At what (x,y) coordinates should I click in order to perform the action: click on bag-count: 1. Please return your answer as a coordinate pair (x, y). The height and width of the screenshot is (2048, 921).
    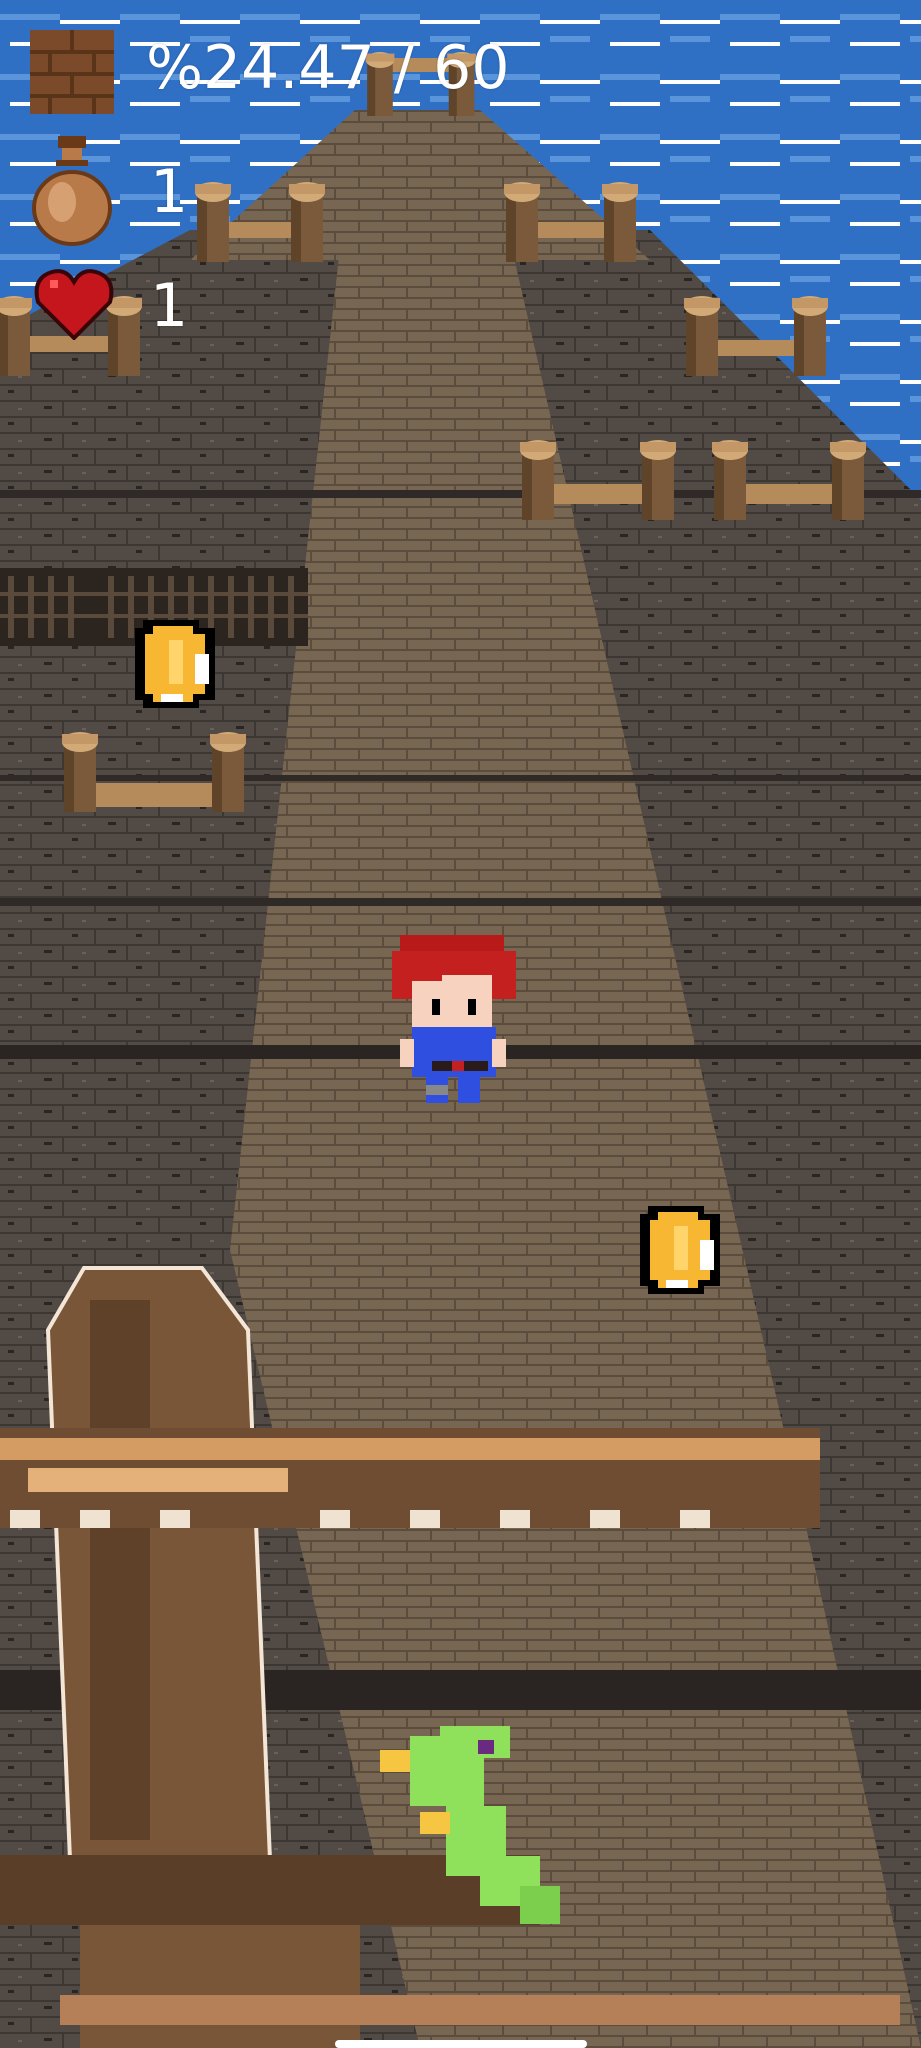
    Looking at the image, I should click on (169, 192).